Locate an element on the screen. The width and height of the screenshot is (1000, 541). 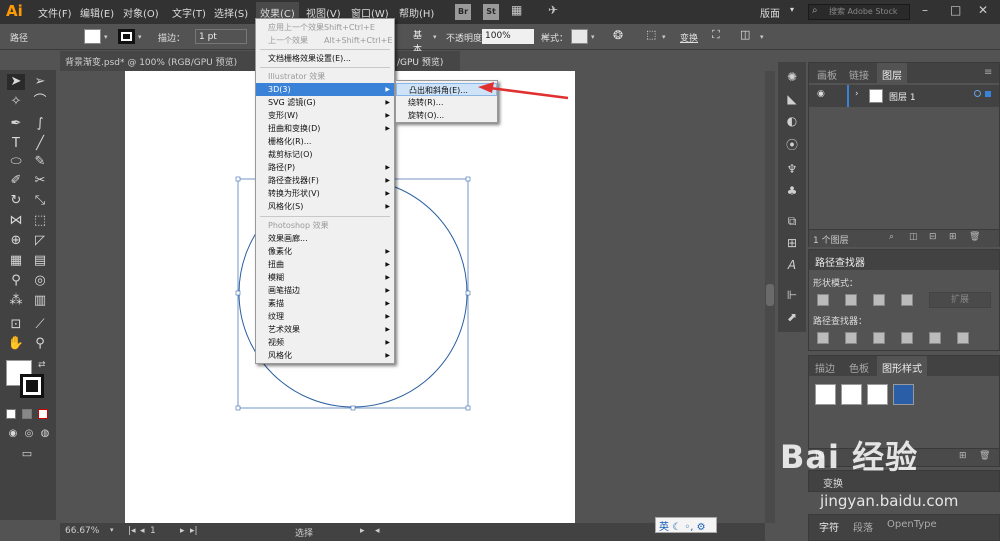
ime-language: 英 is located at coordinates (664, 527).